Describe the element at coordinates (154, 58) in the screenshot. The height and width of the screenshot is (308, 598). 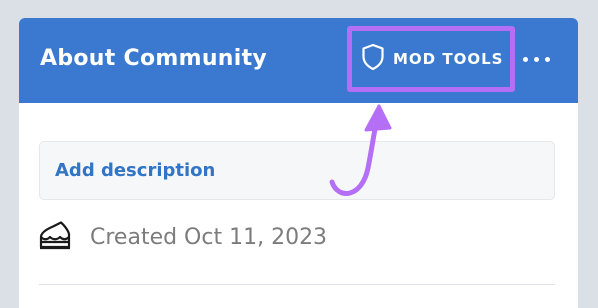
I see `widget-title: About Community` at that location.